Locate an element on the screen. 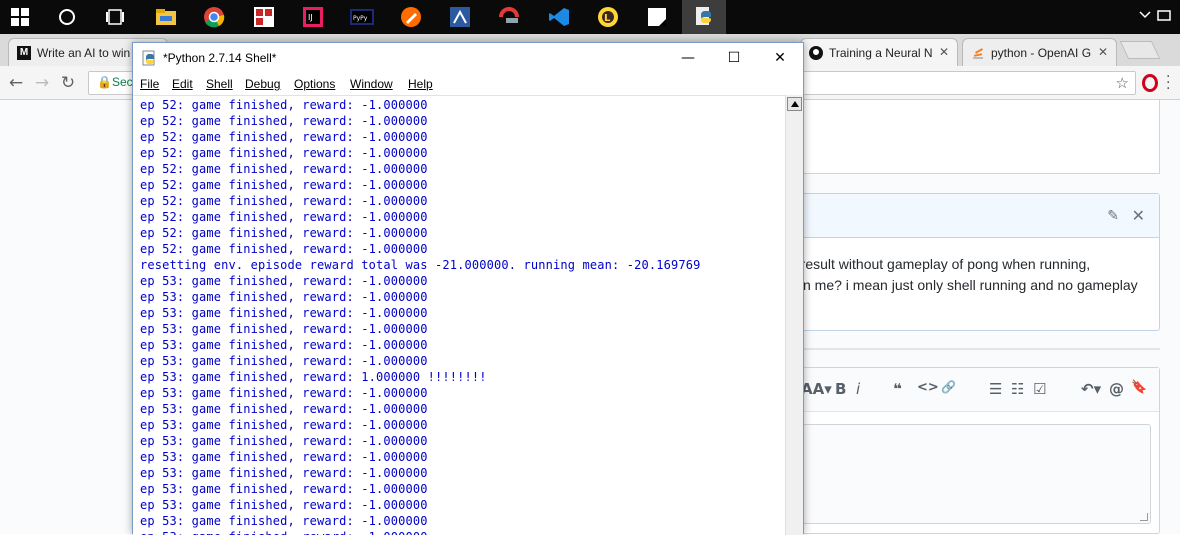 The width and height of the screenshot is (1180, 535). svg-text: L is located at coordinates (607, 18).